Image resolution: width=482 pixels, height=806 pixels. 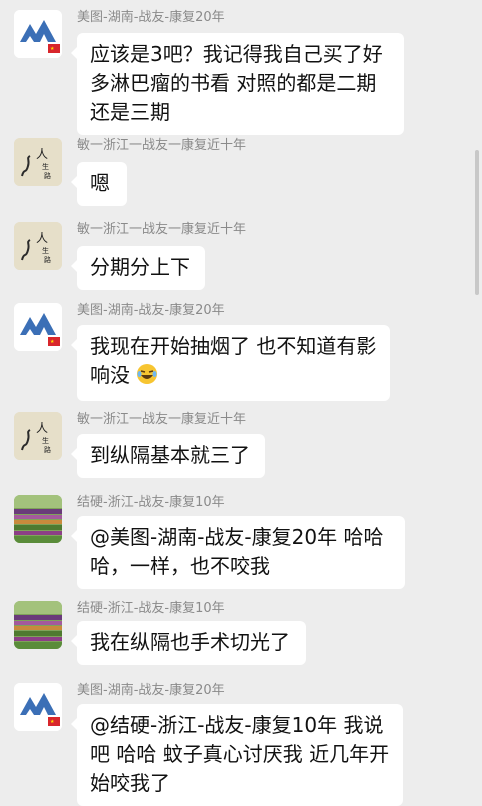 I want to click on message-bubble: 应该是3吧？我记得我自己买了好 多淋巴瘤的书看 对照的都是二期 还是三期, so click(x=237, y=84).